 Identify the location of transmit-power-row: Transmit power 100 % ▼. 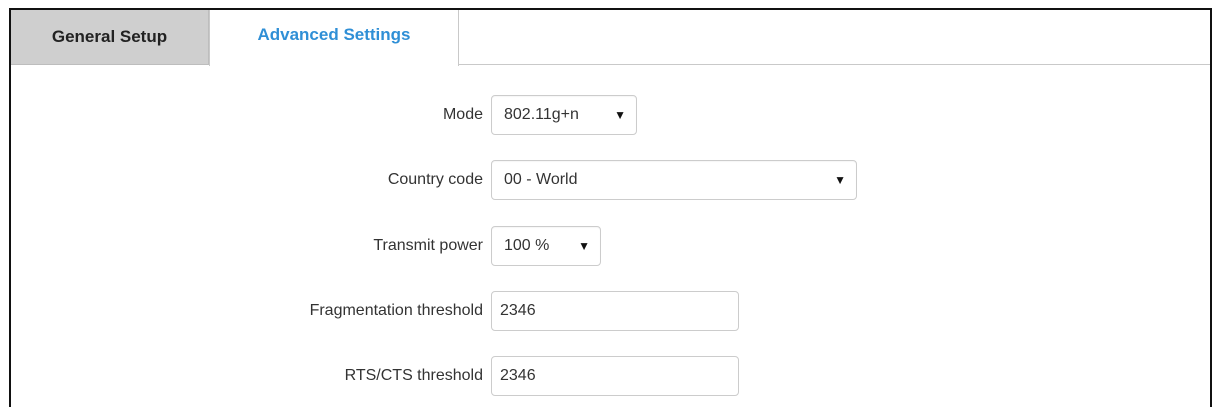
(610, 246).